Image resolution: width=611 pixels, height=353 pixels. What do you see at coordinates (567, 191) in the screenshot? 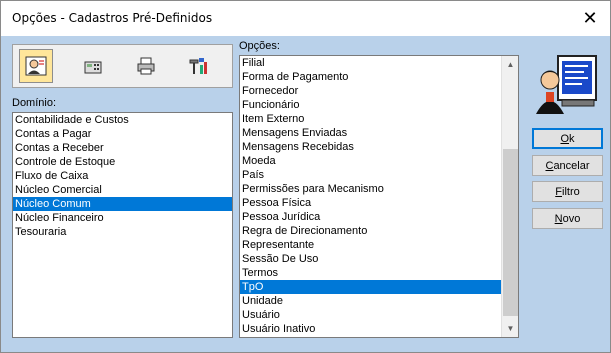
I see `filter-button: Filtro` at bounding box center [567, 191].